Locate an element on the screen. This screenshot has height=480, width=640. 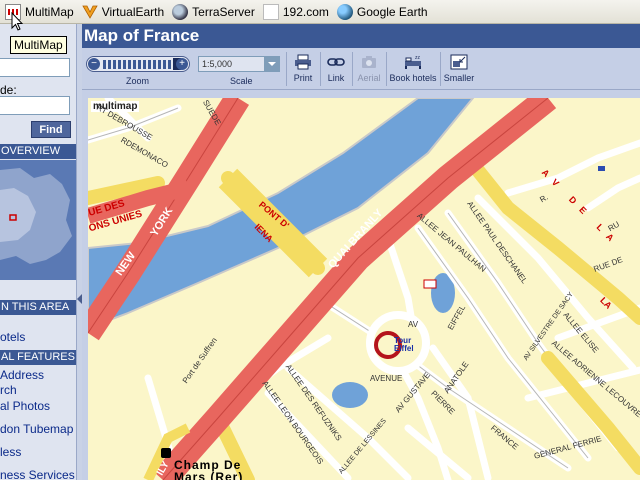
192com-icon is located at coordinates (270, 11).